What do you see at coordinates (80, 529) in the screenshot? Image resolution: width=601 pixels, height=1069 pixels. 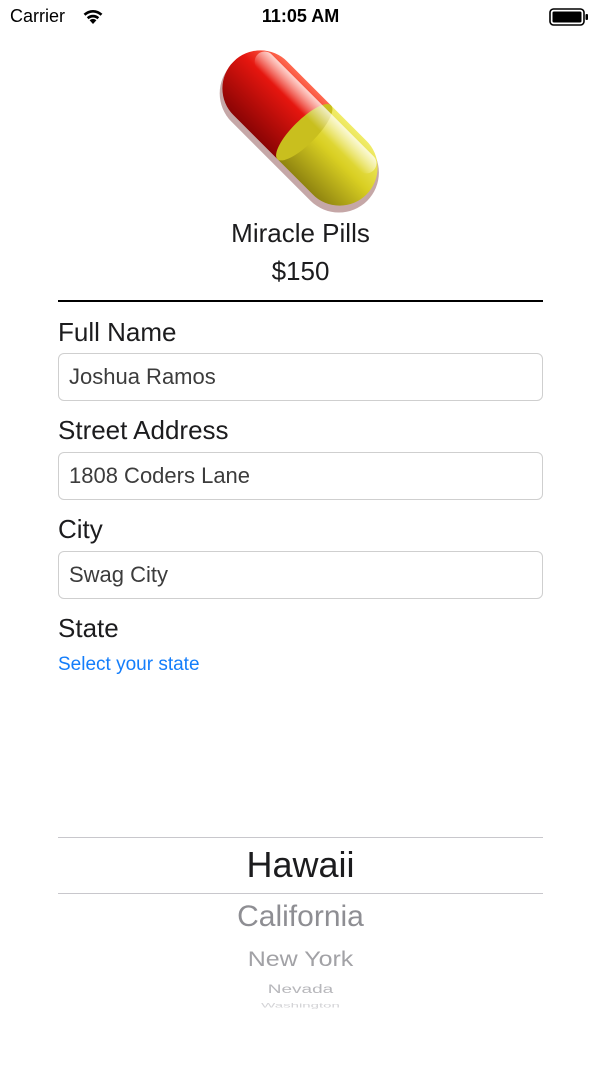 I see `city-label: City` at bounding box center [80, 529].